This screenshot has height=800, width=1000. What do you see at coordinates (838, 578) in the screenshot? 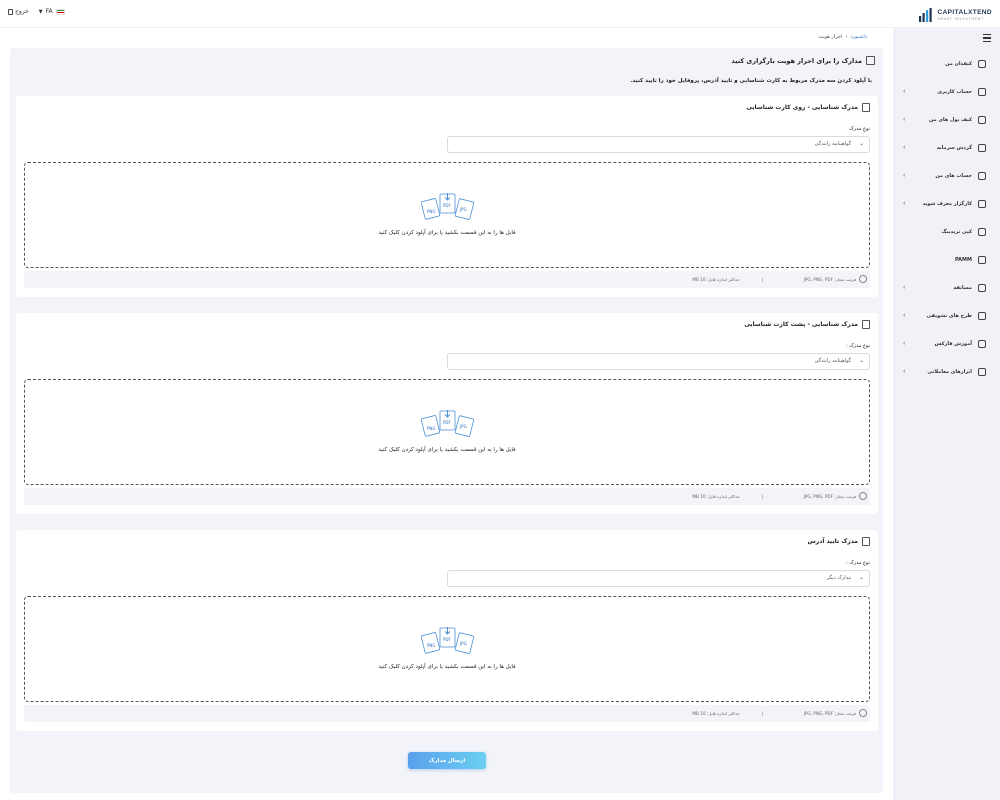
I see `document-type-value: مدارک دیگر` at bounding box center [838, 578].